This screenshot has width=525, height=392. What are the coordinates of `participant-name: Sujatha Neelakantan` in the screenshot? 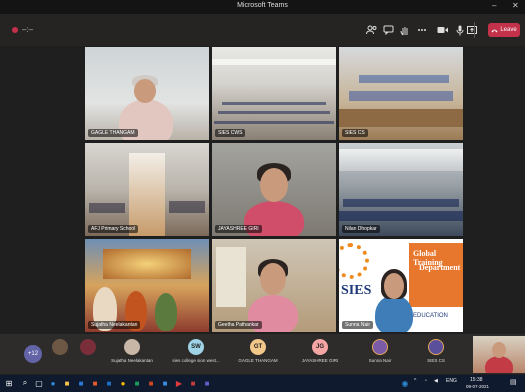 It's located at (132, 360).